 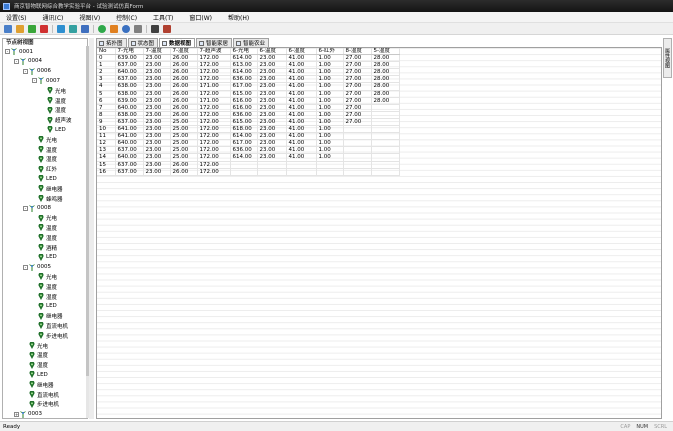 I want to click on tree-node: - 0005, so click(x=37, y=267).